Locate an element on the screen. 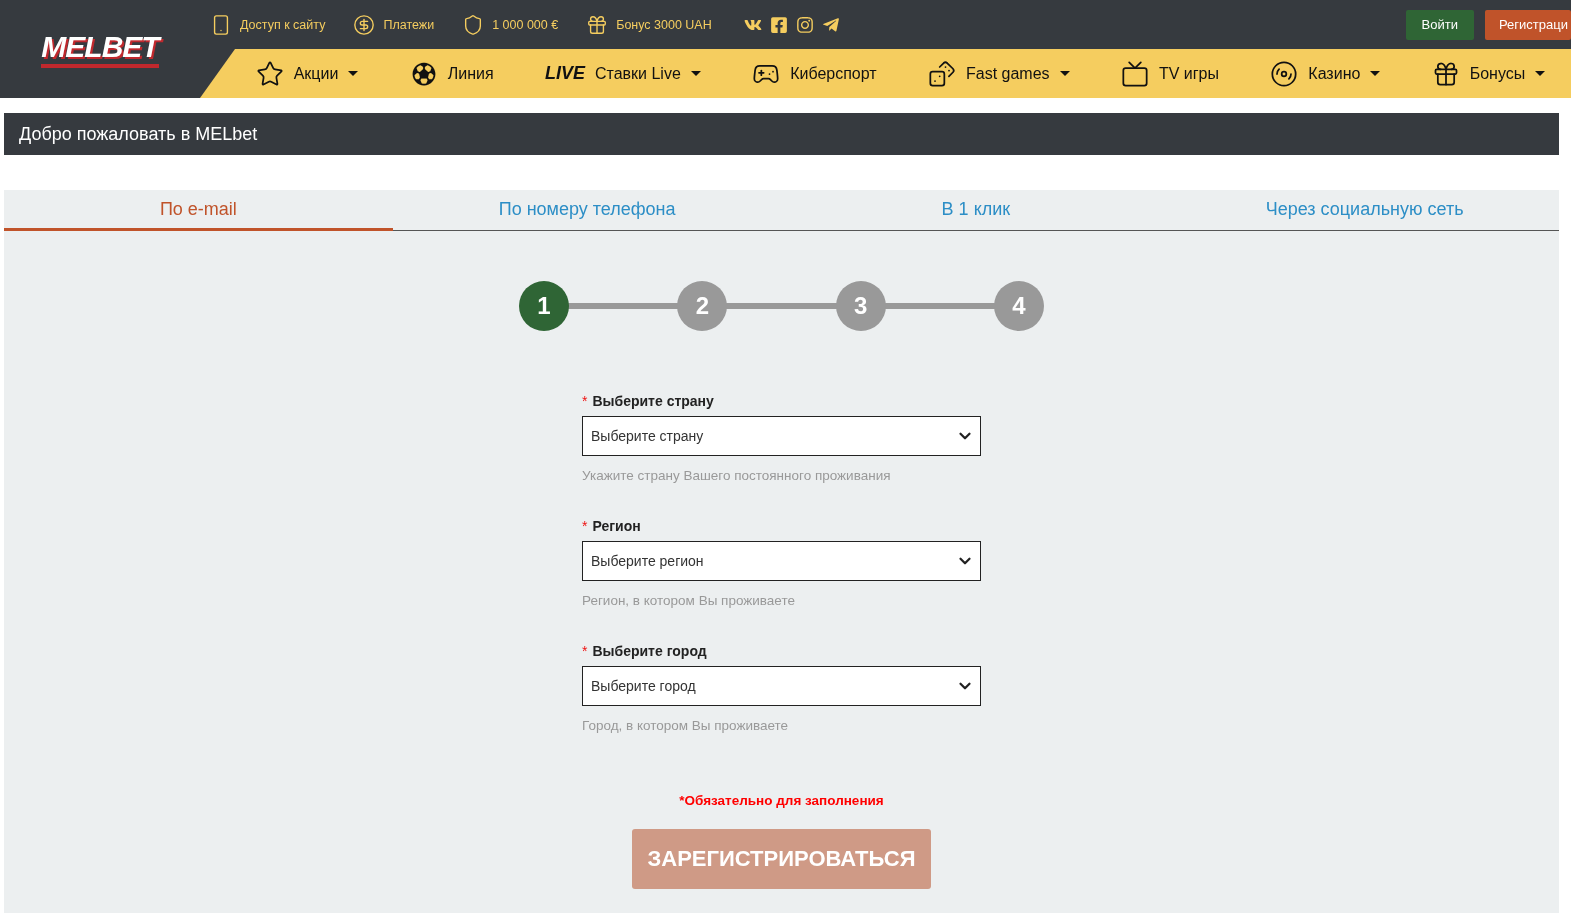 This screenshot has height=913, width=1571. nav-item: Киберспорт is located at coordinates (814, 73).